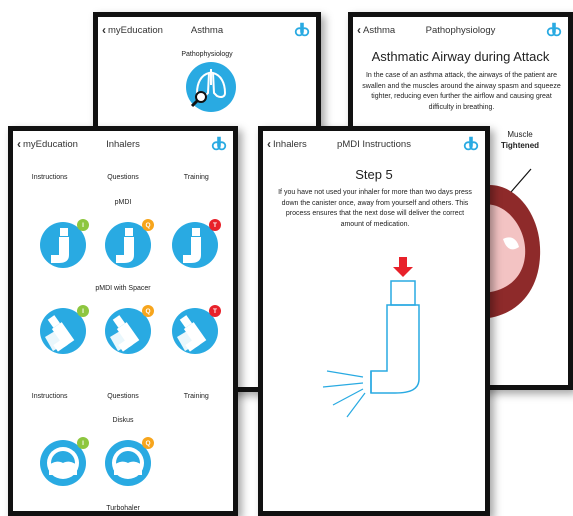  I want to click on diskus-questions-button: Q, so click(129, 462).